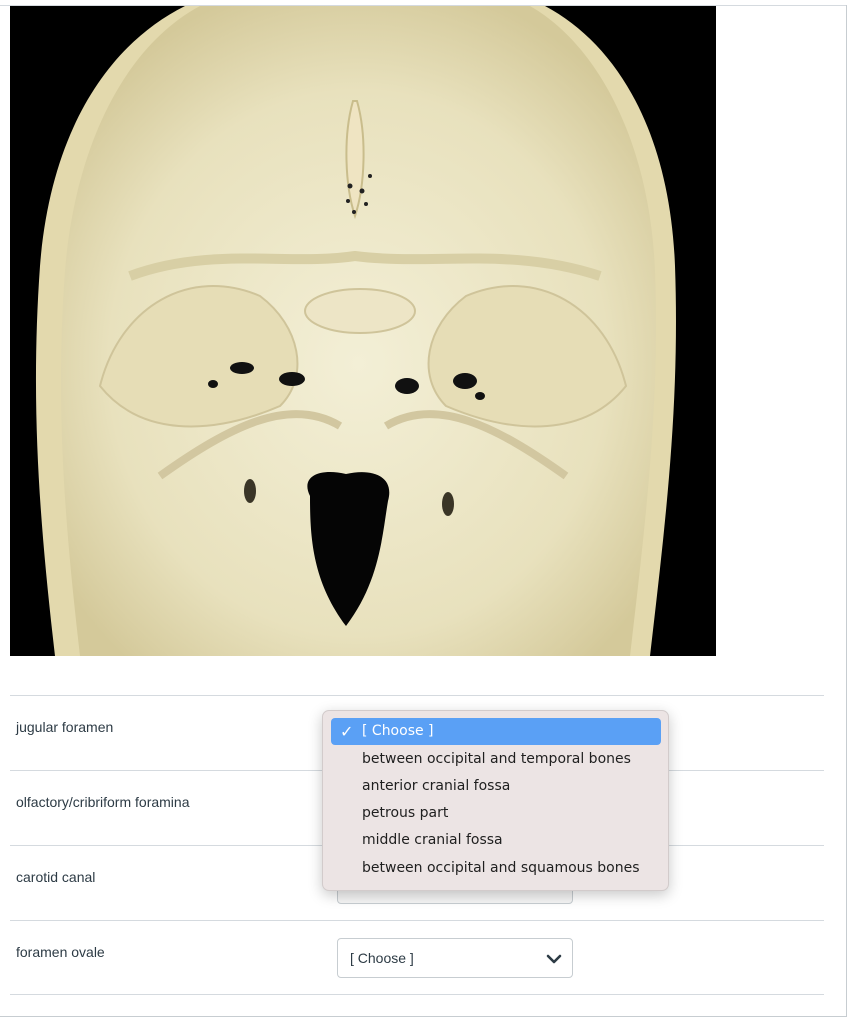 This screenshot has height=1024, width=868. Describe the element at coordinates (846, 511) in the screenshot. I see `content-right-border` at that location.